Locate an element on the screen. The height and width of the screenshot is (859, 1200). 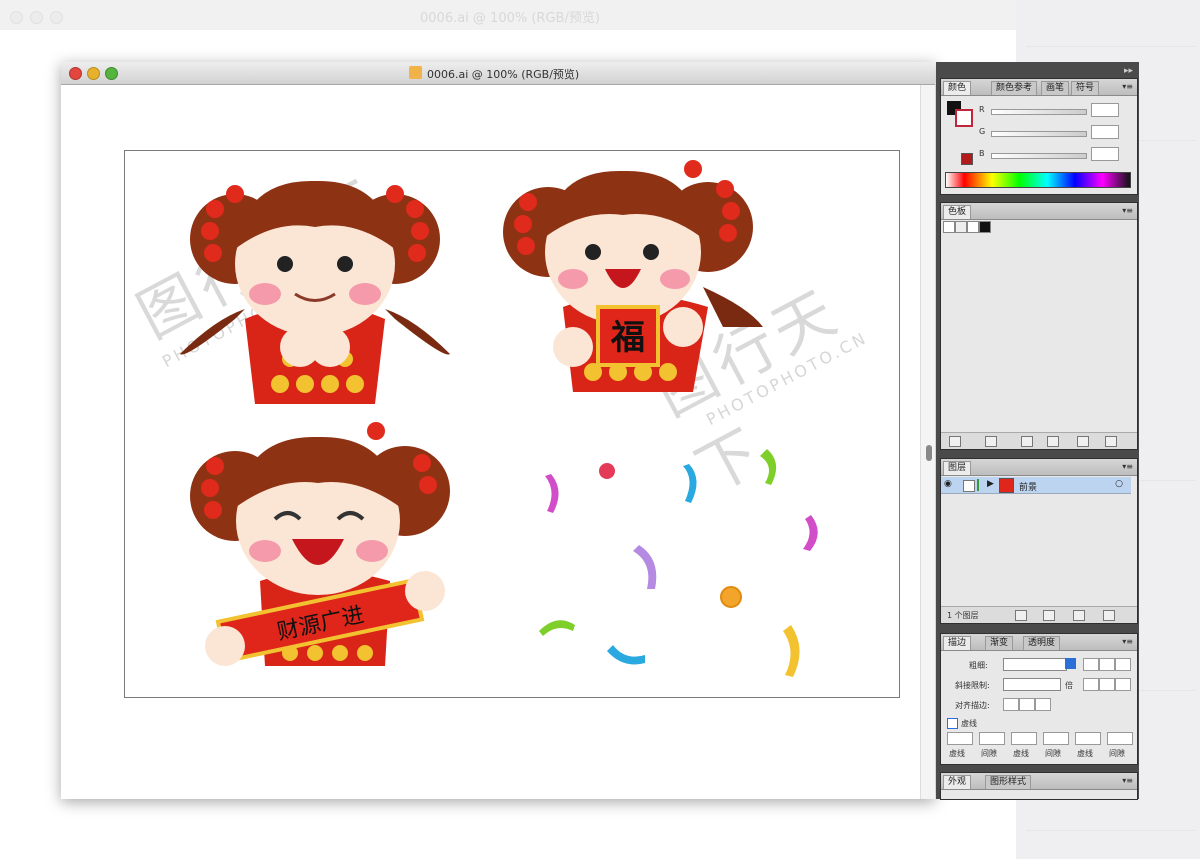
color-panel: 颜色 颜色参考 画笔 符号 ▾≡ R G B is located at coordinates (1039, 136).